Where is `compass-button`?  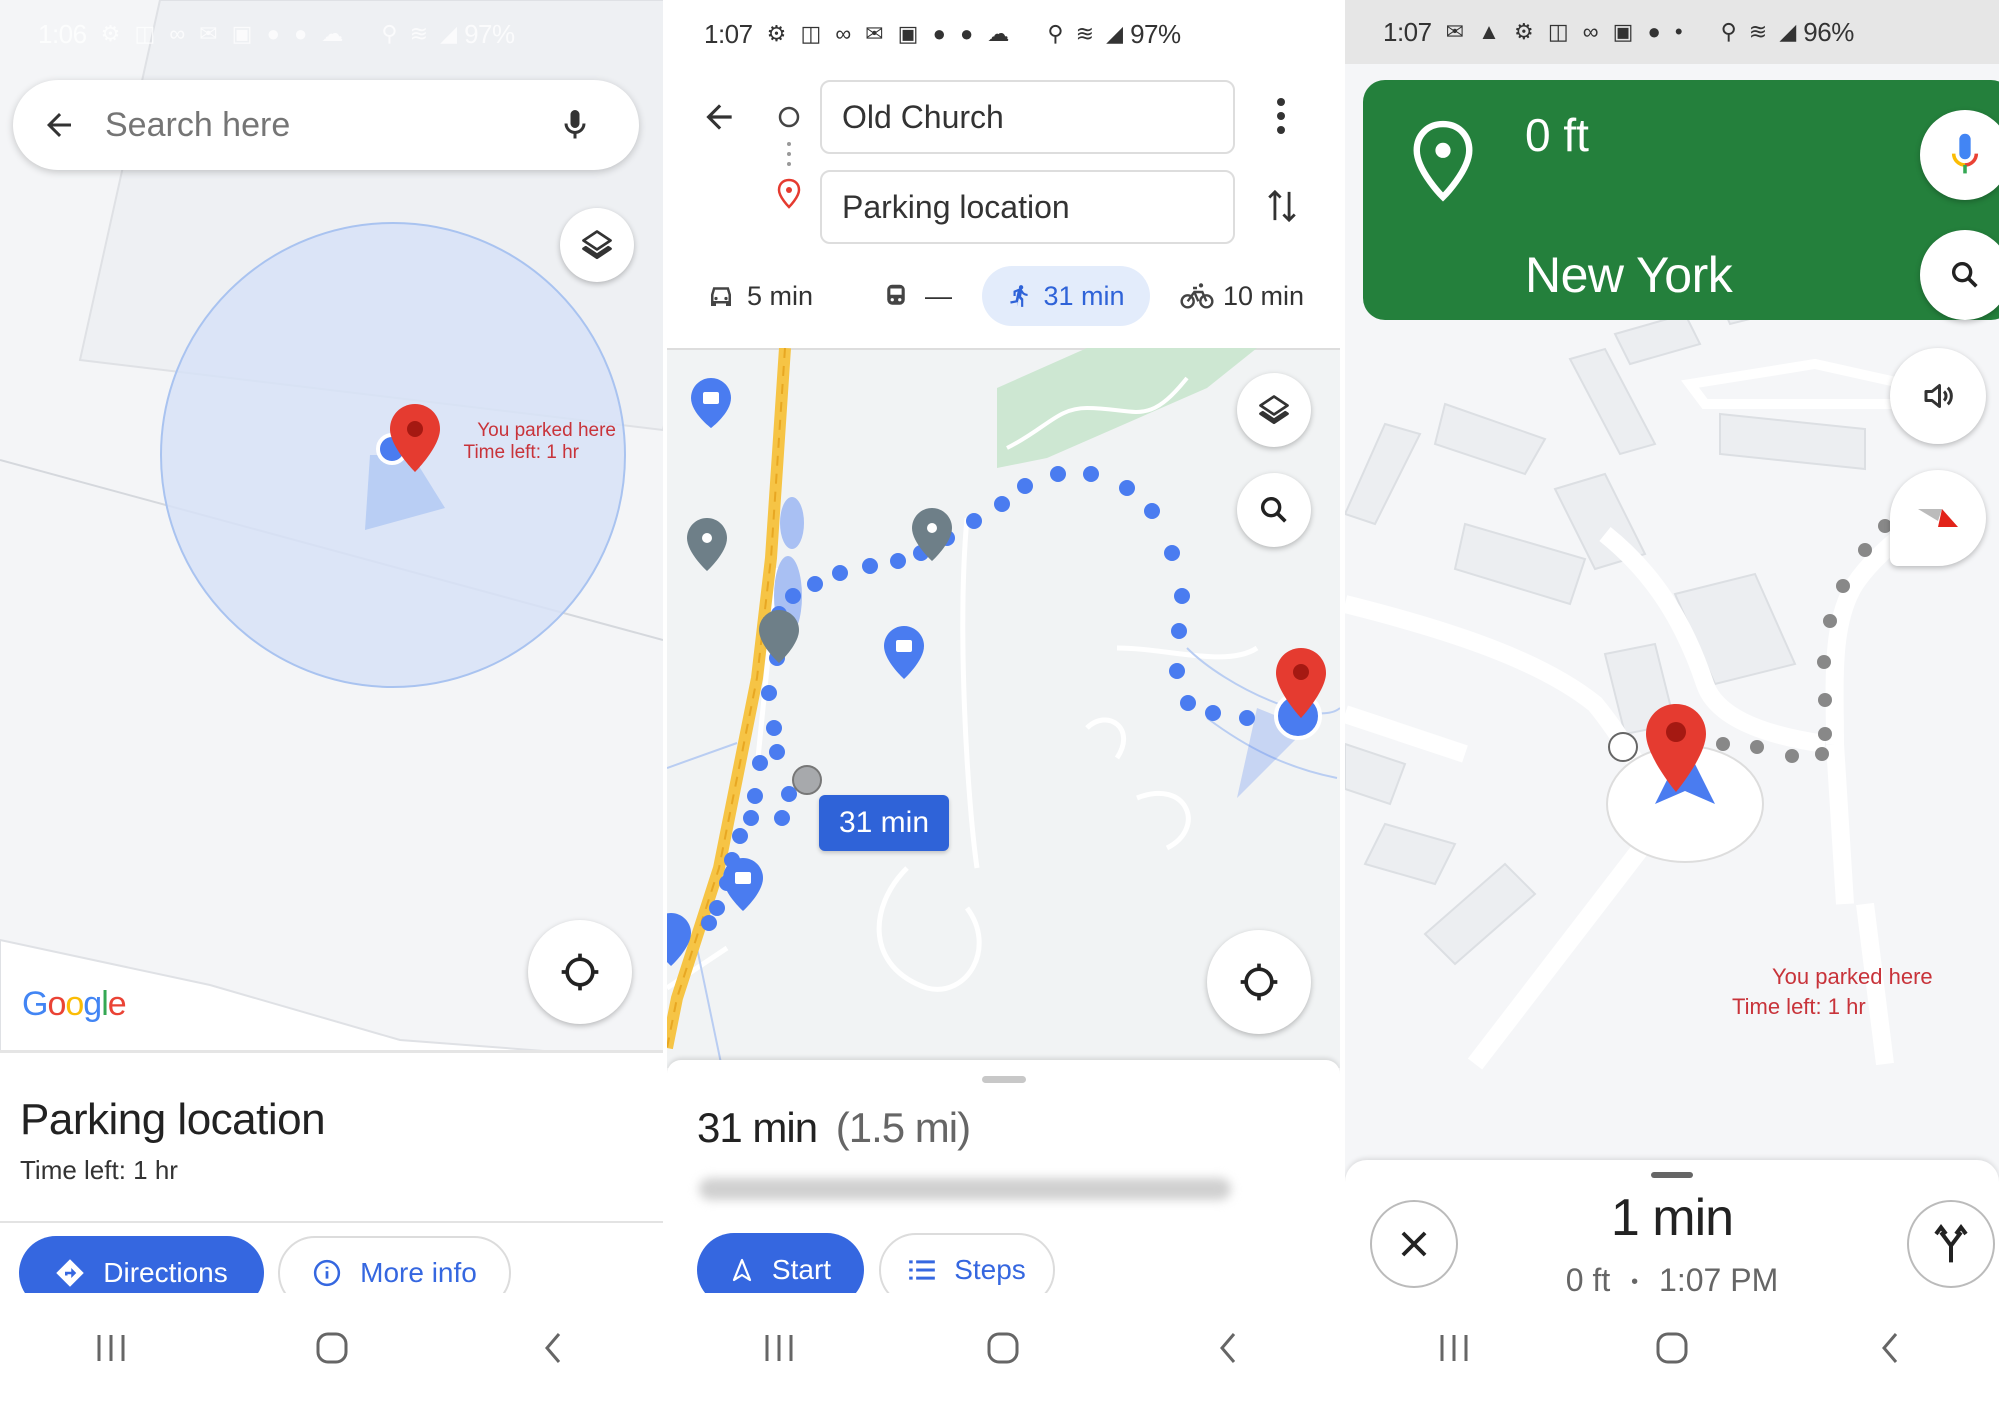 compass-button is located at coordinates (1938, 518).